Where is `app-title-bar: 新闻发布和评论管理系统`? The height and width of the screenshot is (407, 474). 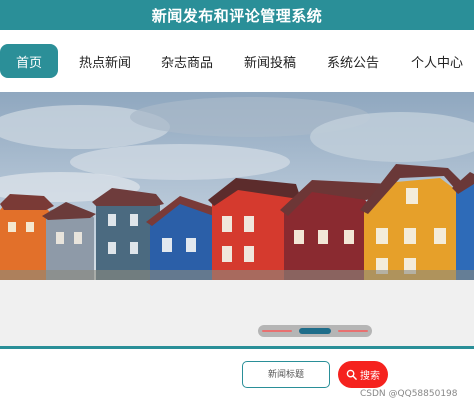 app-title-bar: 新闻发布和评论管理系统 is located at coordinates (237, 15).